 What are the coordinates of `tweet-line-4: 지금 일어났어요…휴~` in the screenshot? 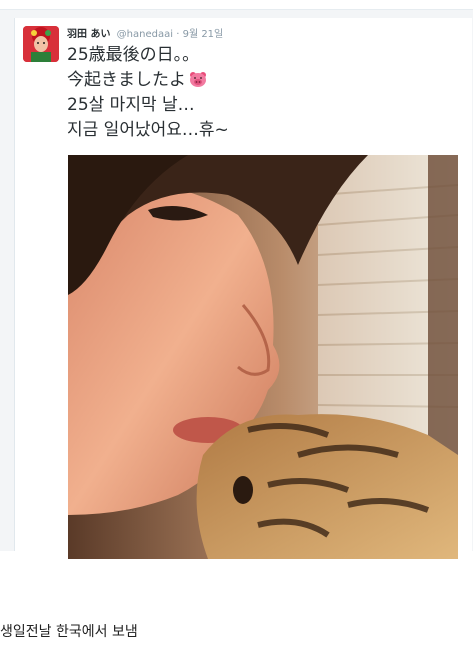 It's located at (148, 130).